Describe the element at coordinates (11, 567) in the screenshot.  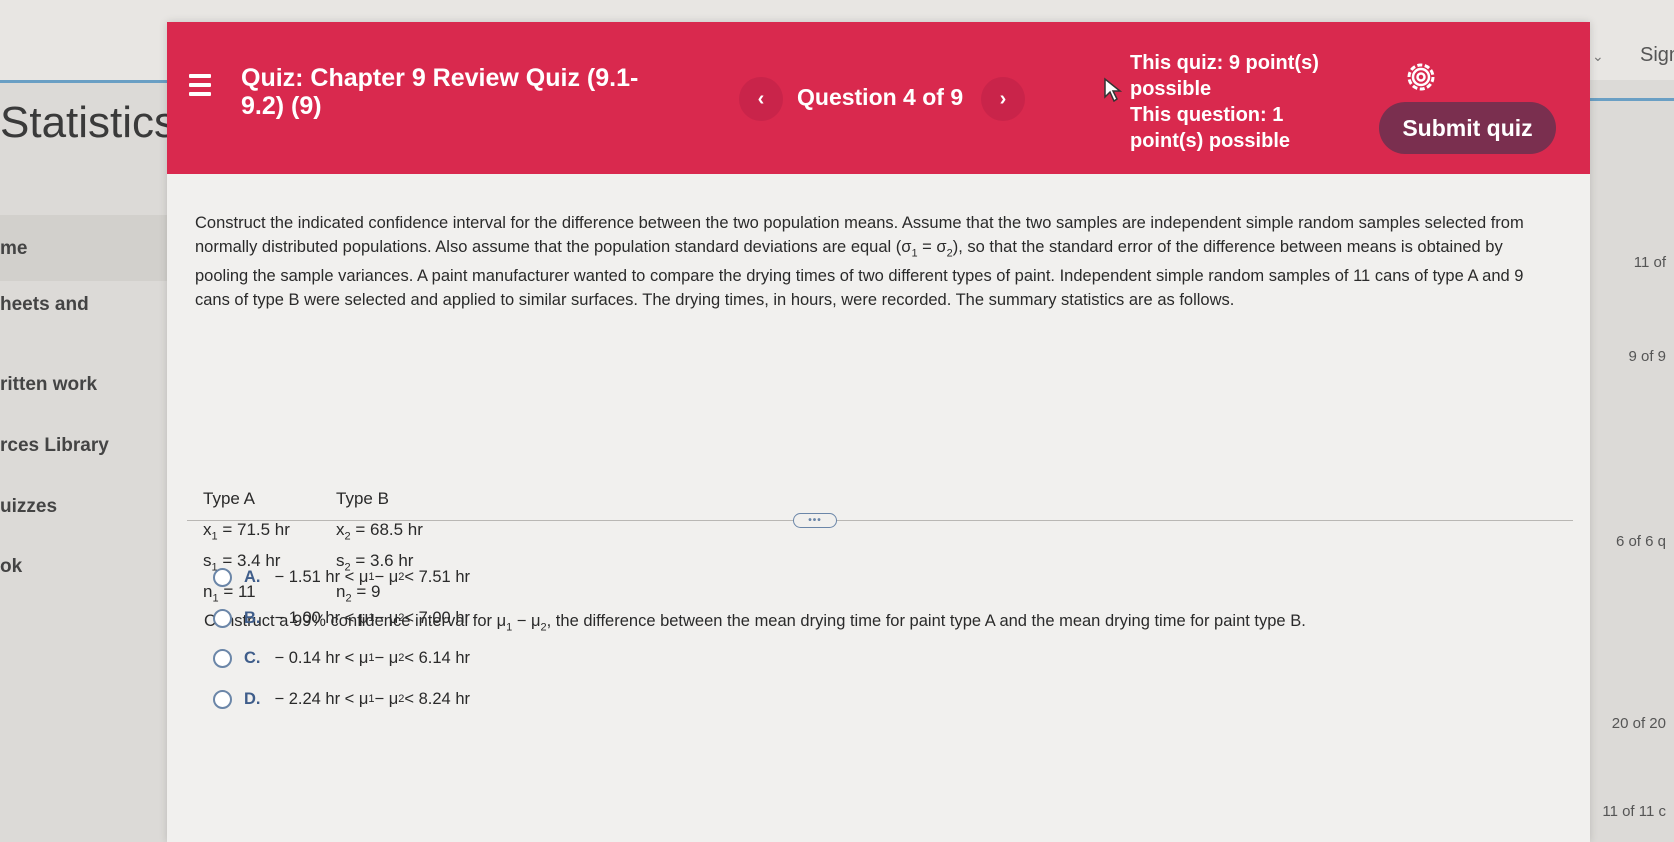
I see `sidebar-item-ebook: ok` at that location.